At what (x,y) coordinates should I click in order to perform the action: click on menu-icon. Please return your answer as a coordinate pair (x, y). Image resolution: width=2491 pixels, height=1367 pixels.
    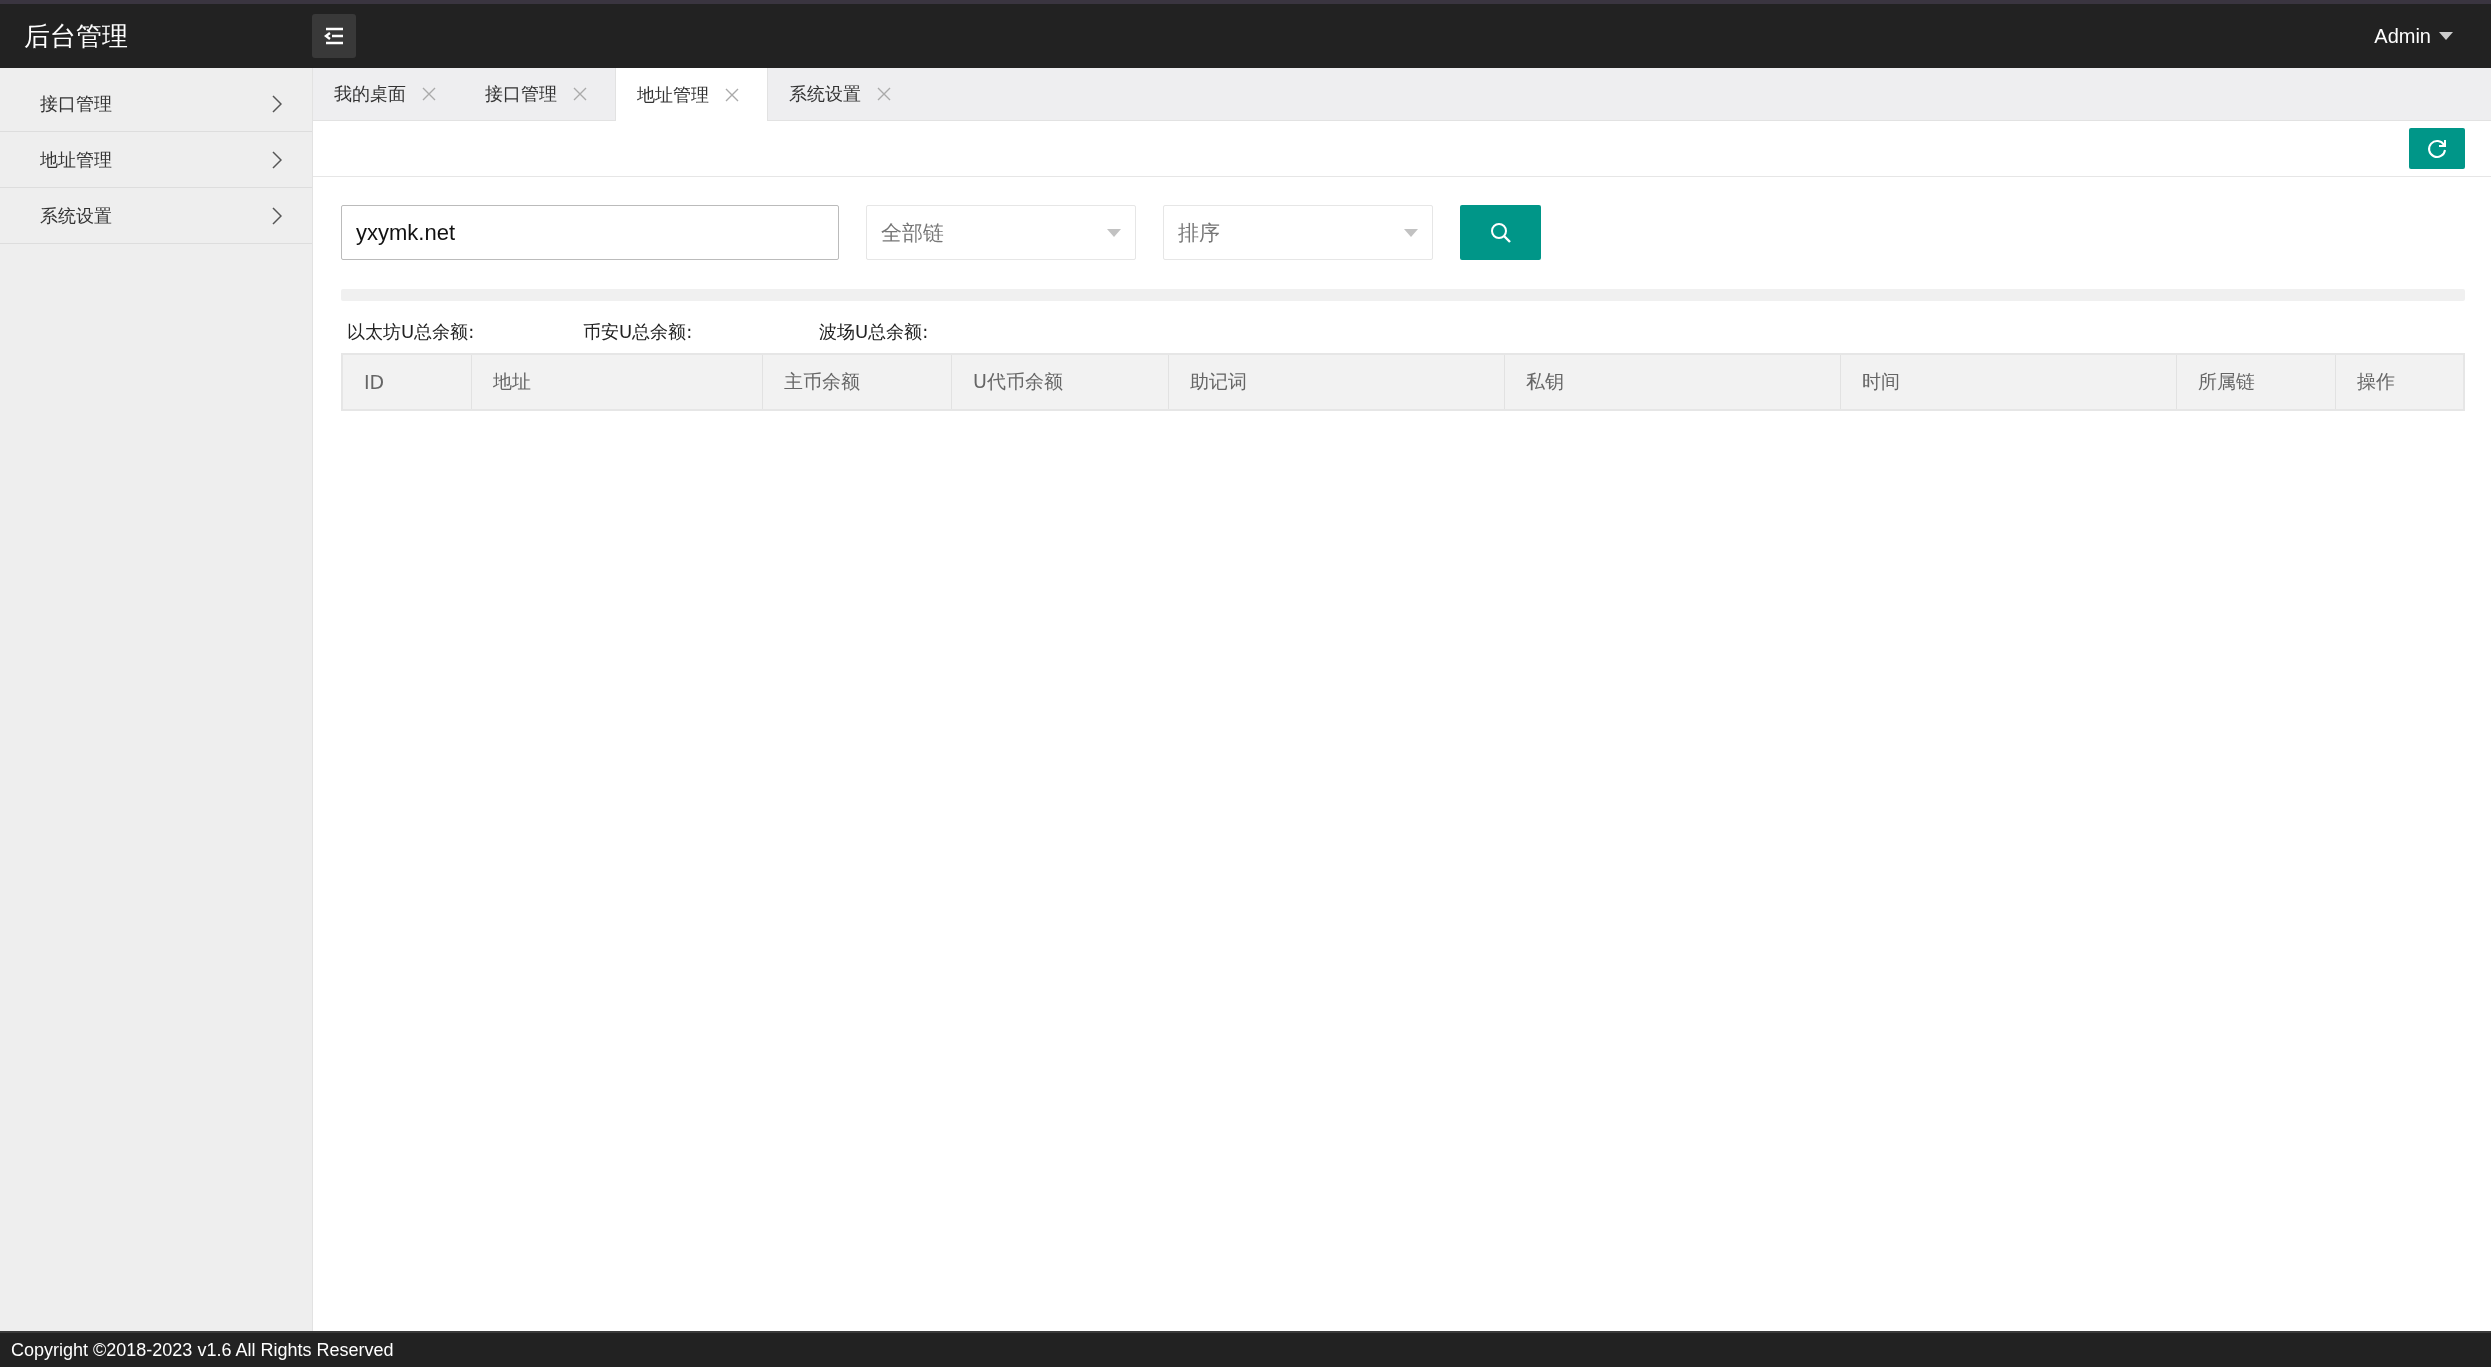
    Looking at the image, I should click on (334, 36).